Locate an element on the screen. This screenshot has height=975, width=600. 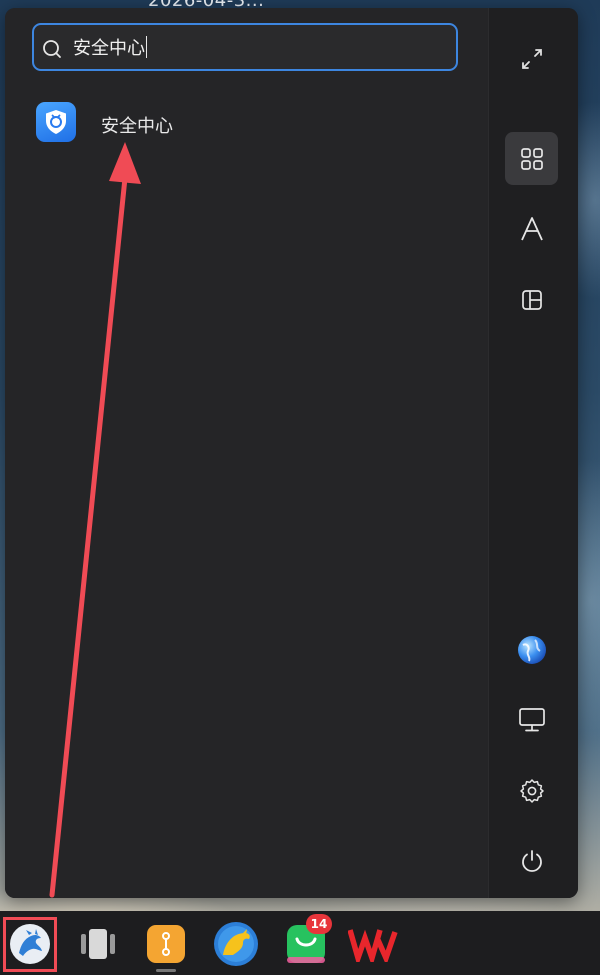
all-apps-grid-icon is located at coordinates (531, 158).